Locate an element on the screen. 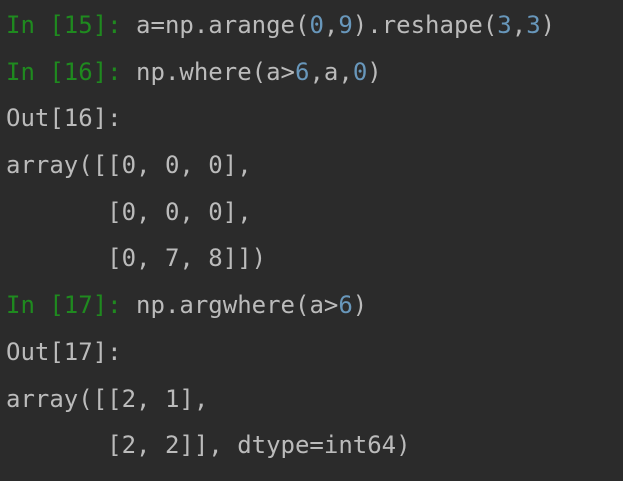 Image resolution: width=623 pixels, height=481 pixels. console-line: Out[16]: is located at coordinates (280, 122).